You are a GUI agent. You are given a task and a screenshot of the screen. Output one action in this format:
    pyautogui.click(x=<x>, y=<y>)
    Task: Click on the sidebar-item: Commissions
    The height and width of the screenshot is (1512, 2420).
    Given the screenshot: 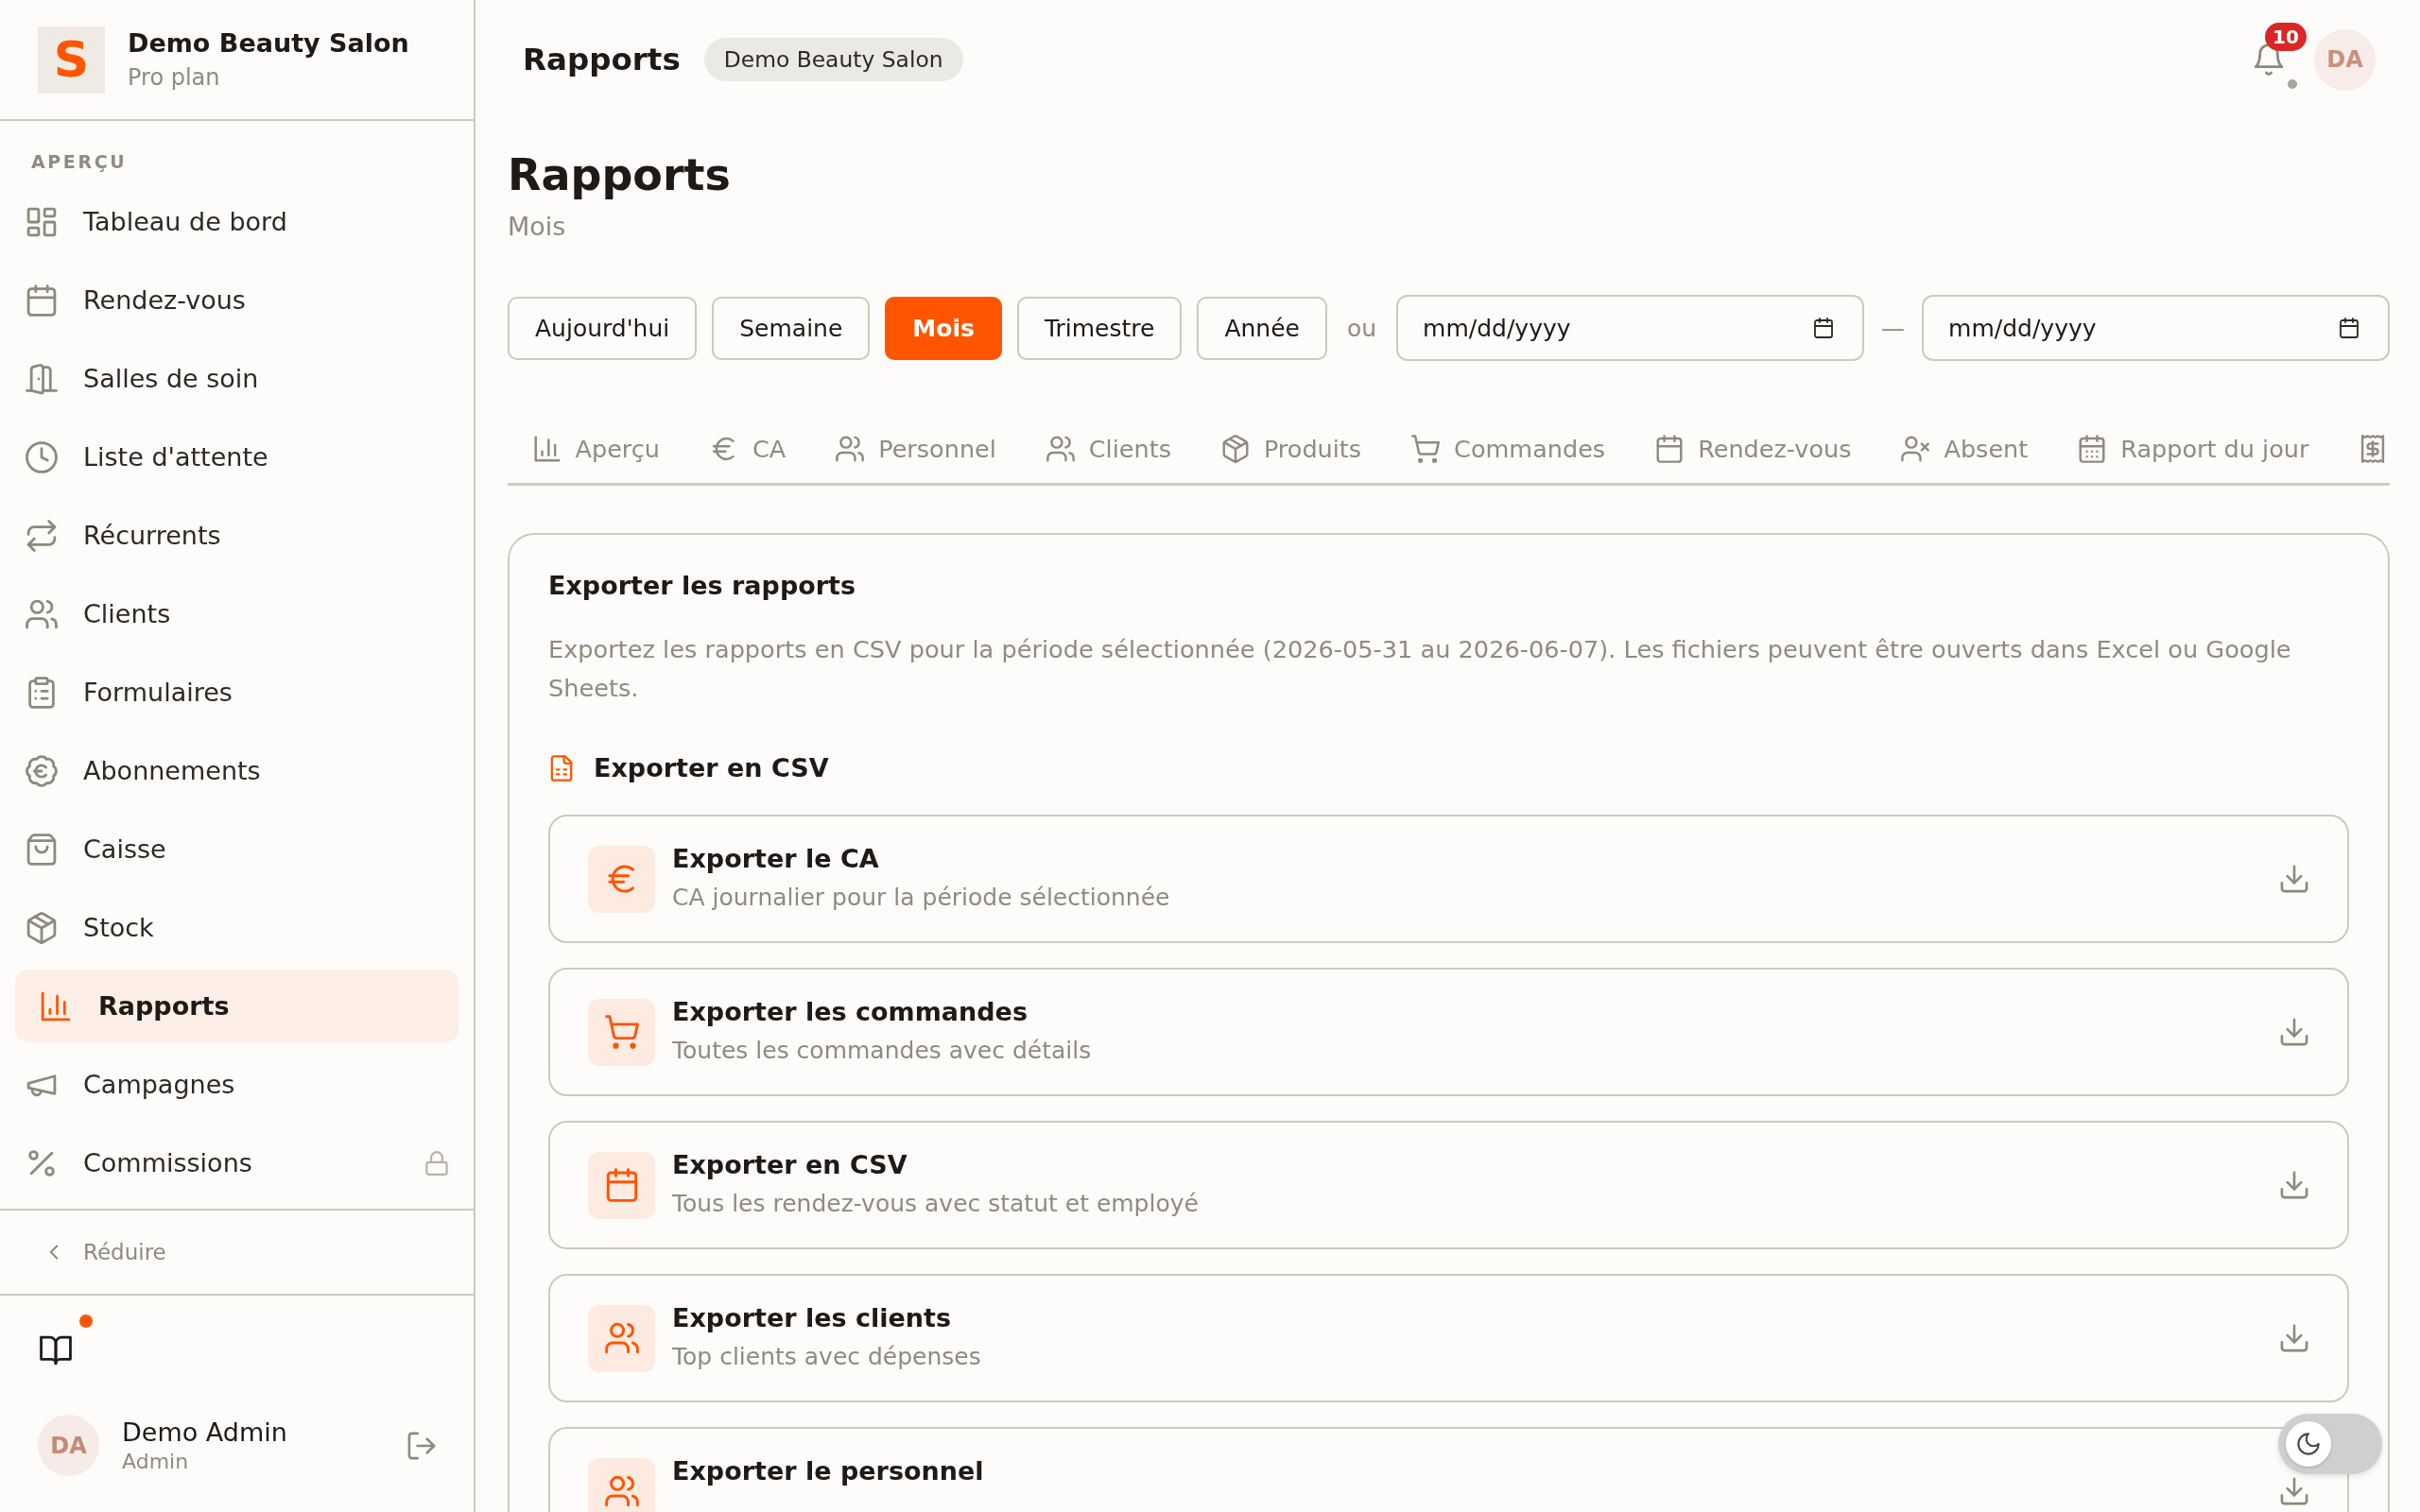 What is the action you would take?
    pyautogui.click(x=236, y=1162)
    